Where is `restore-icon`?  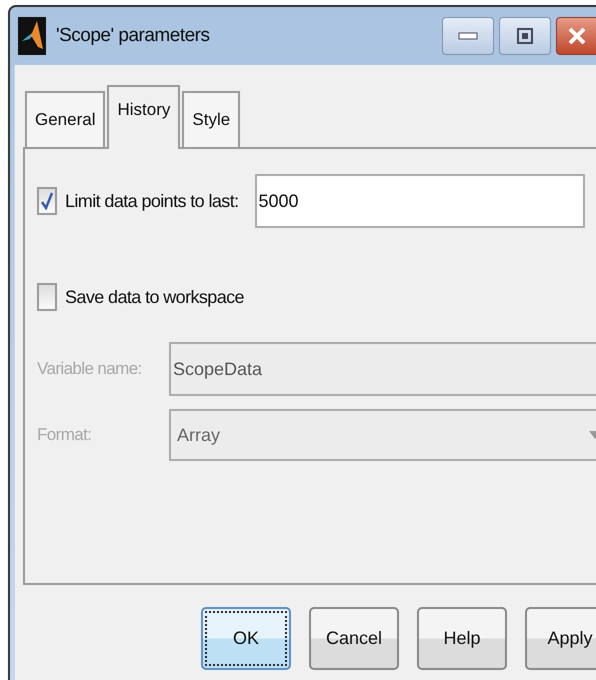
restore-icon is located at coordinates (525, 36).